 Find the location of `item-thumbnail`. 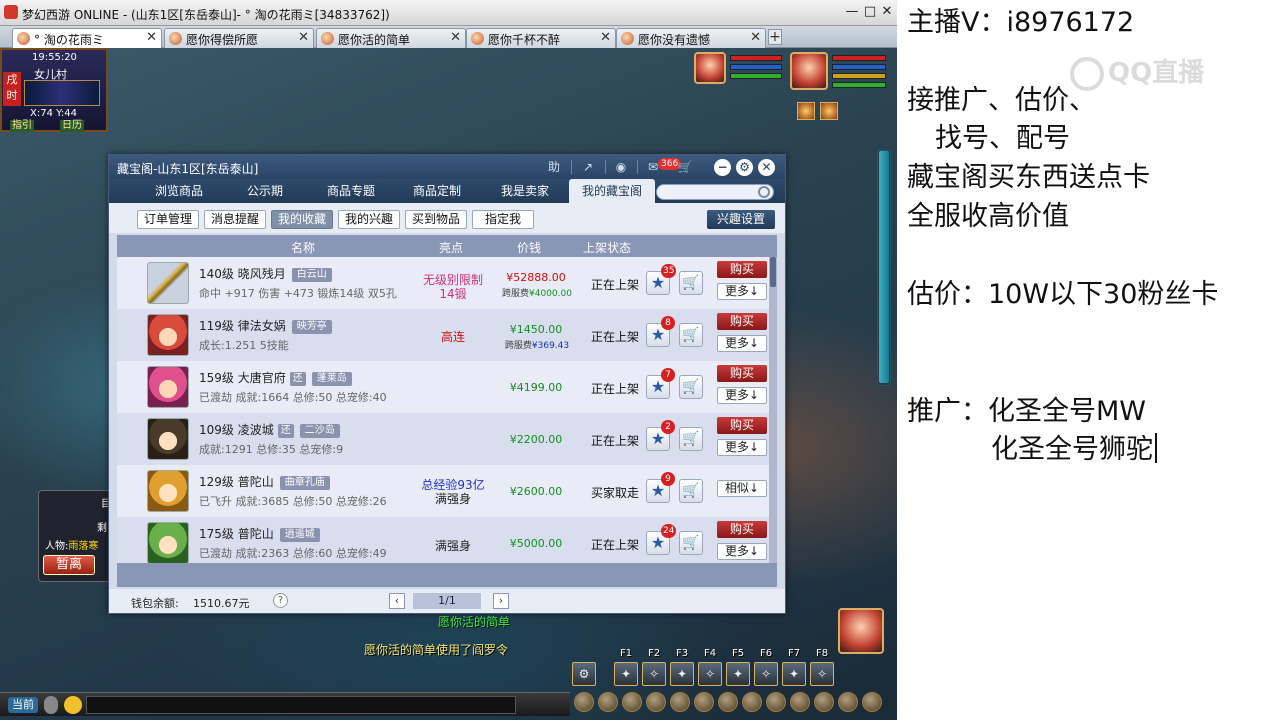

item-thumbnail is located at coordinates (168, 283).